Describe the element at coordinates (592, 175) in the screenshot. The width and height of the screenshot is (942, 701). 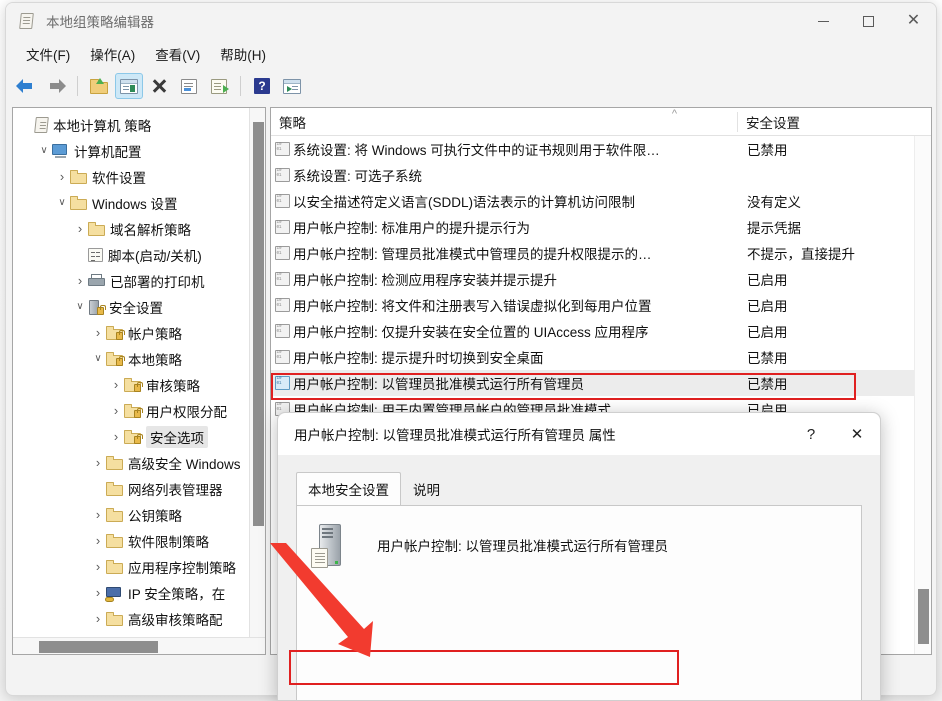
I see `policy-row: 系统设置: 可选子系统` at that location.